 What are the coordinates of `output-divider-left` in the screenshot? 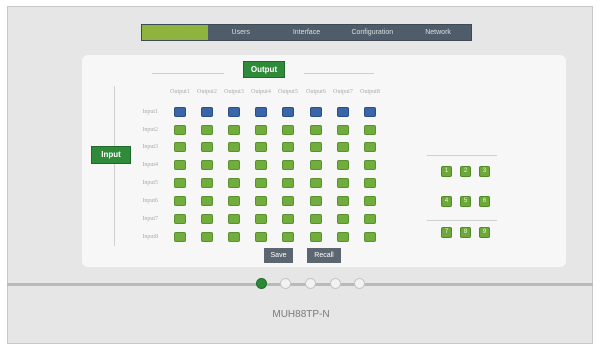 It's located at (188, 73).